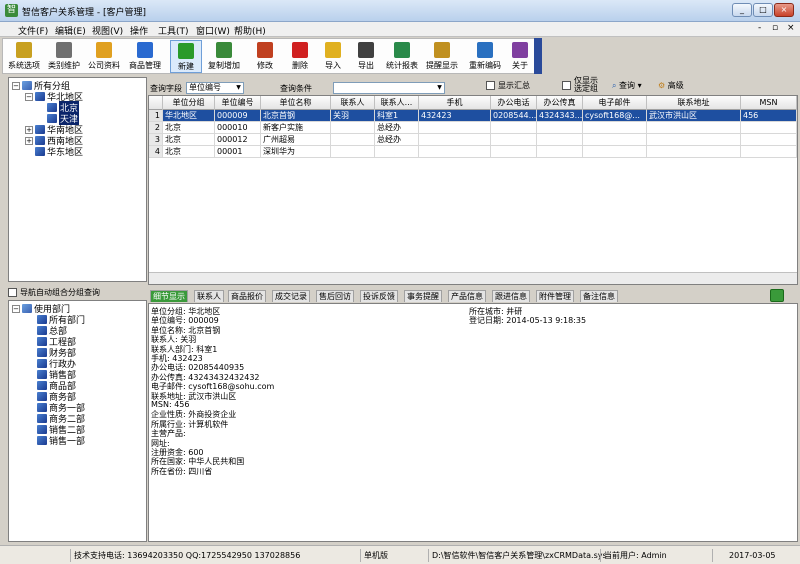 This screenshot has height=564, width=800. I want to click on statistics-report-button: 统计报表, so click(402, 56).